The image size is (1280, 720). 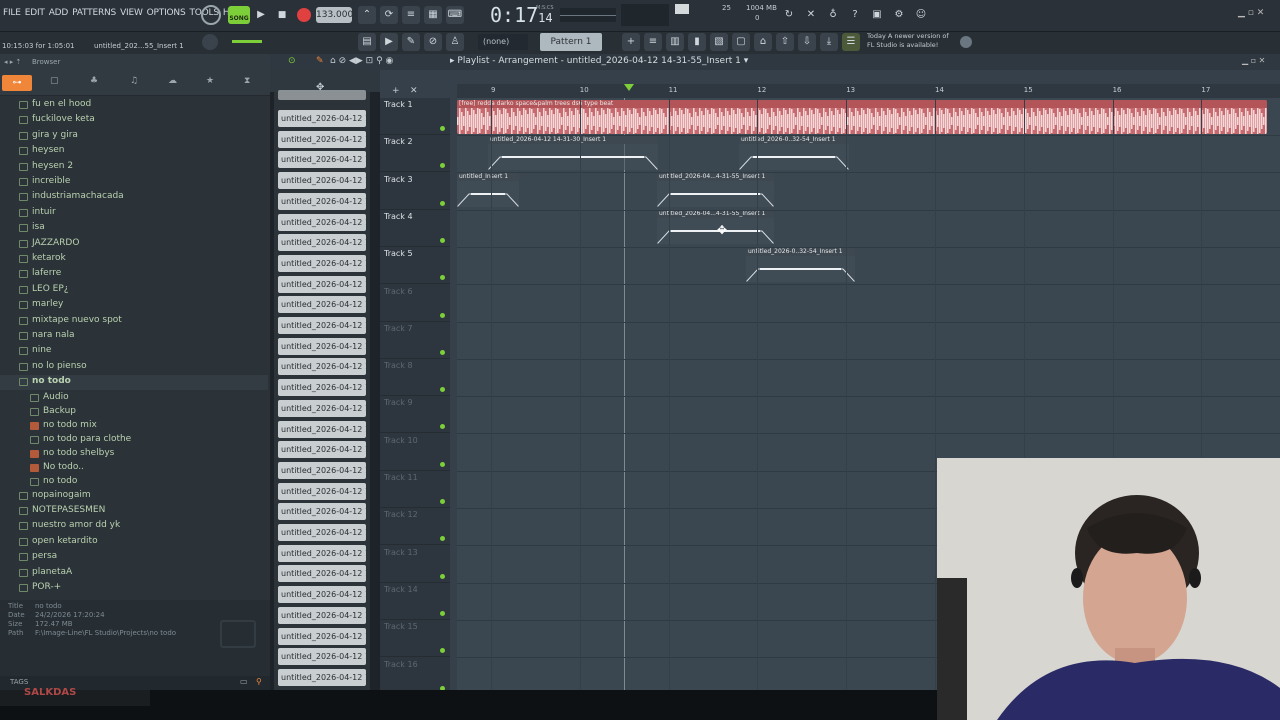 What do you see at coordinates (211, 15) in the screenshot?
I see `hint-knob-icon` at bounding box center [211, 15].